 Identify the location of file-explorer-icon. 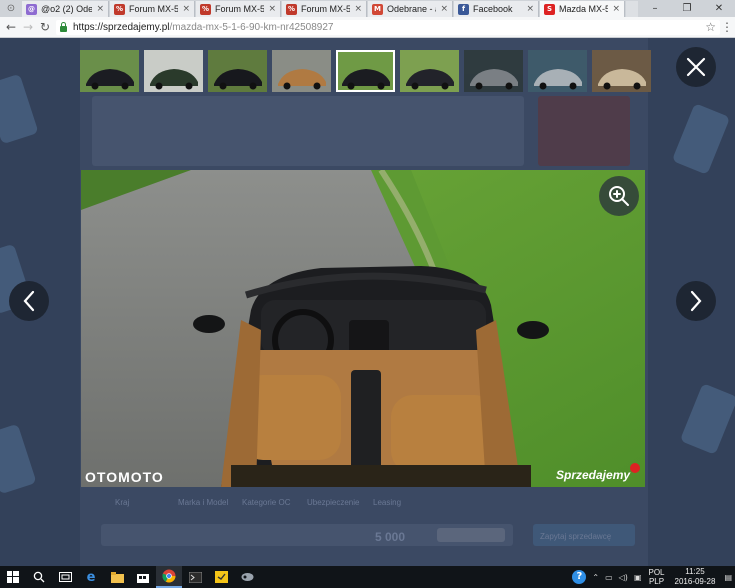
(117, 577).